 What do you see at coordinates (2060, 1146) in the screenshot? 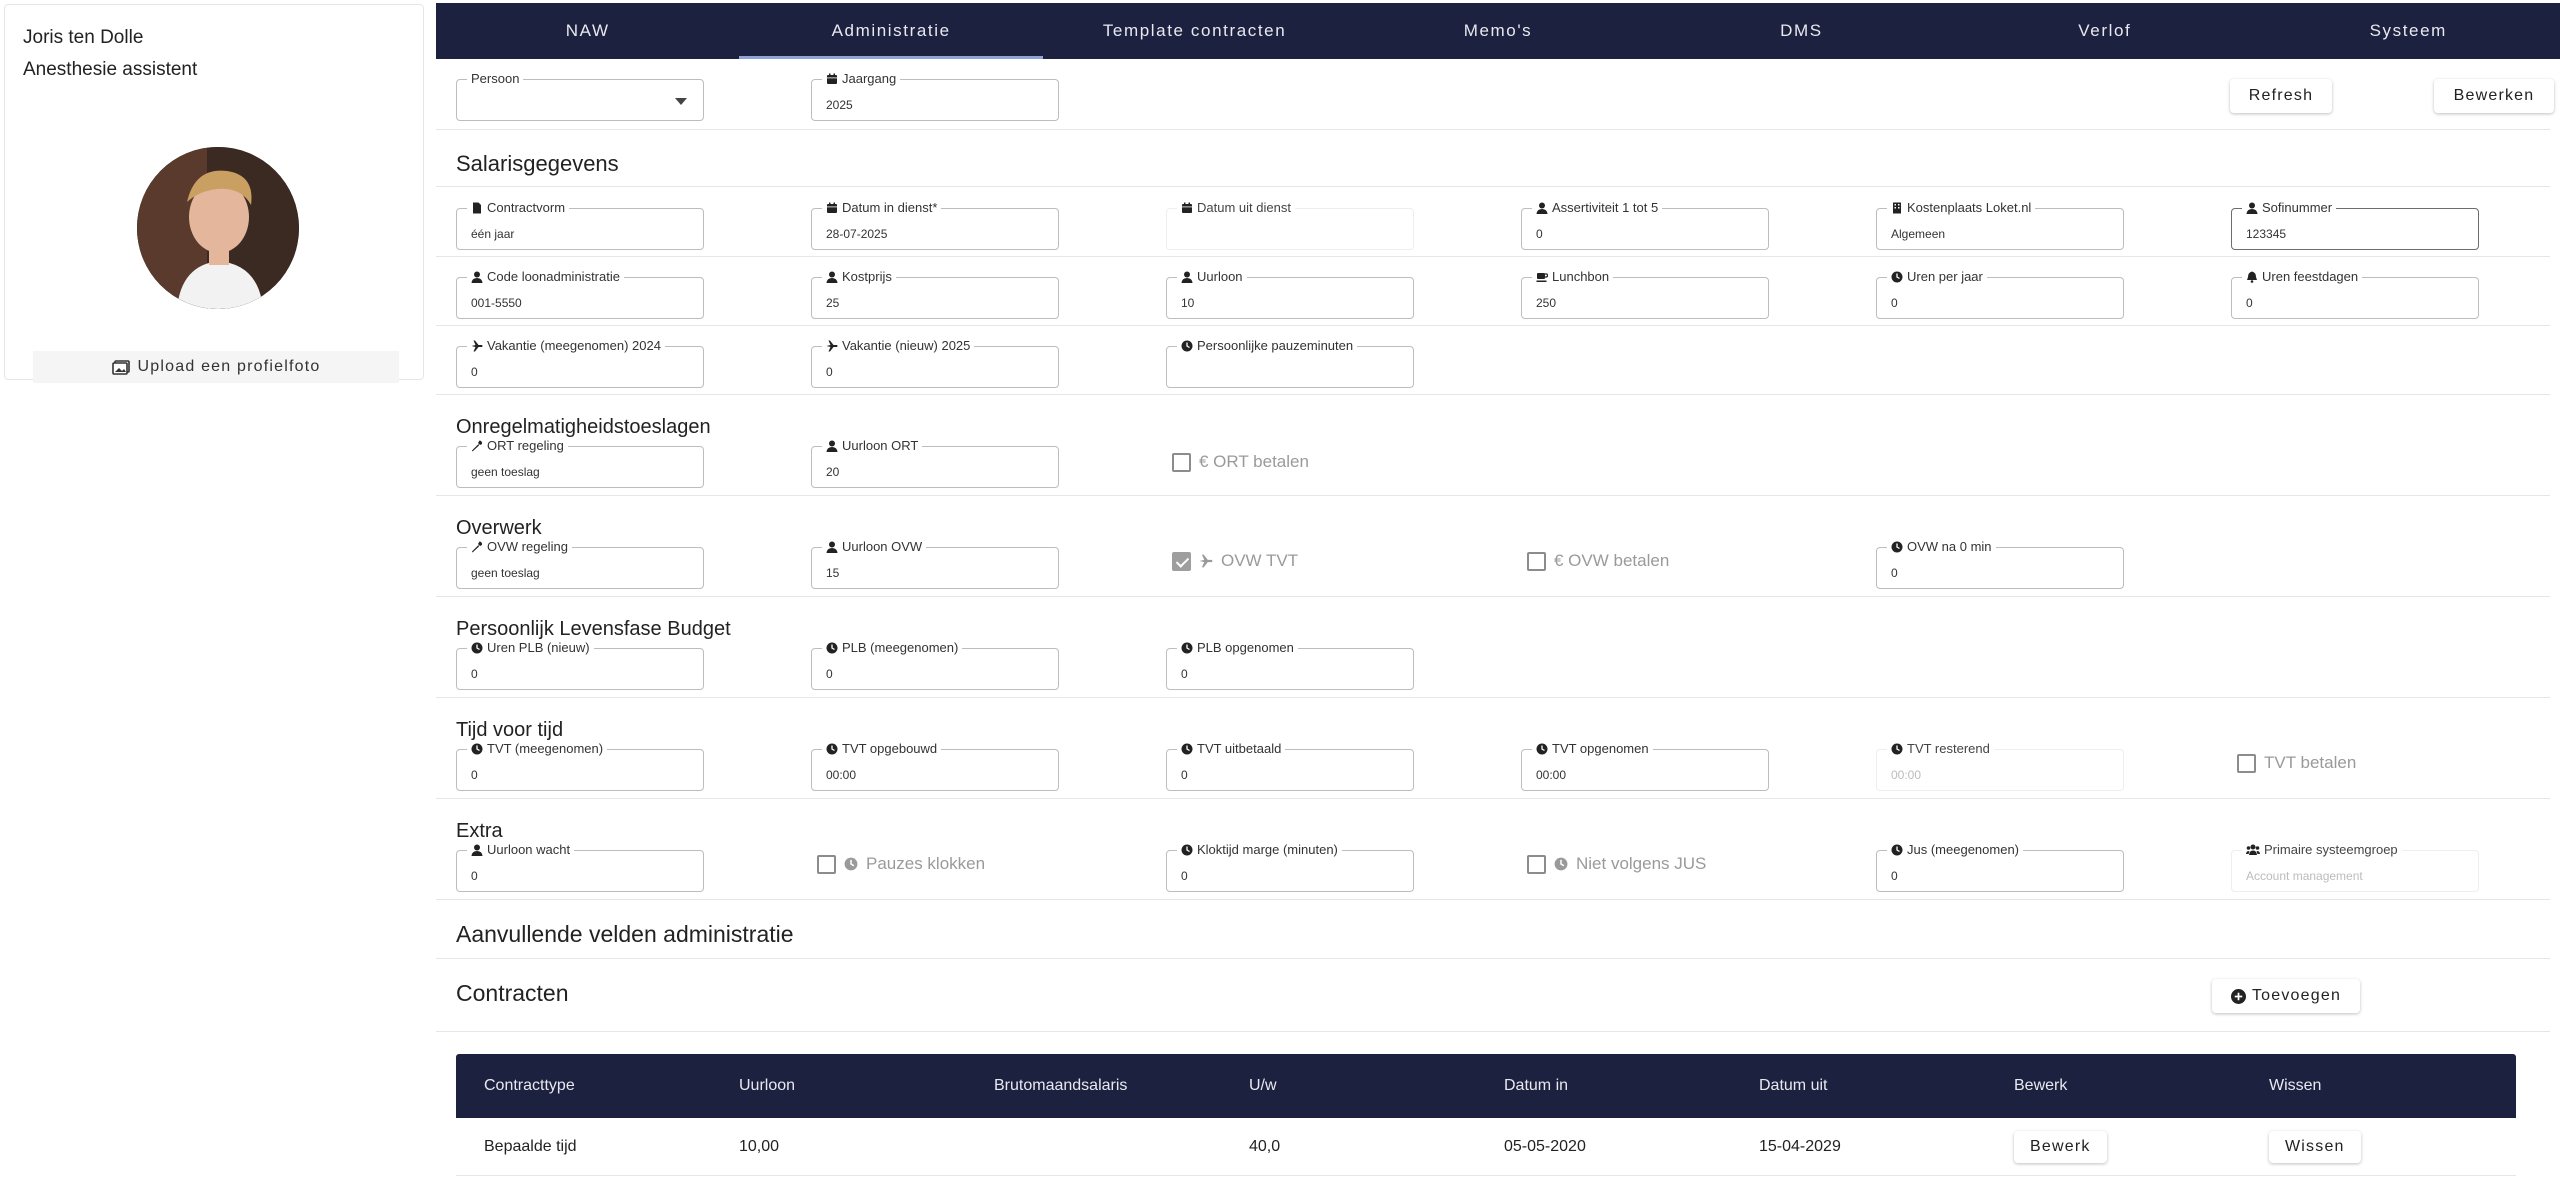
I see `bewerk-button: Bewerk` at bounding box center [2060, 1146].